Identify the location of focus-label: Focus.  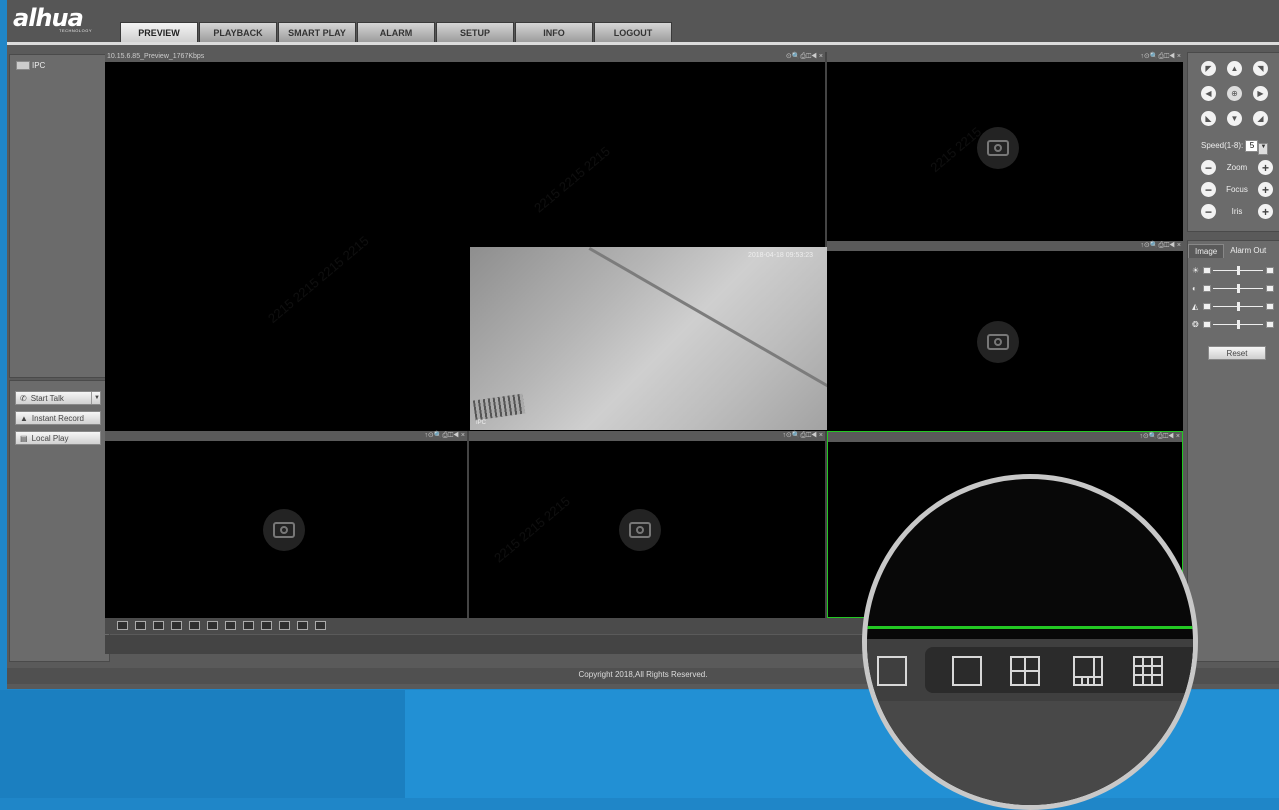
(1237, 189).